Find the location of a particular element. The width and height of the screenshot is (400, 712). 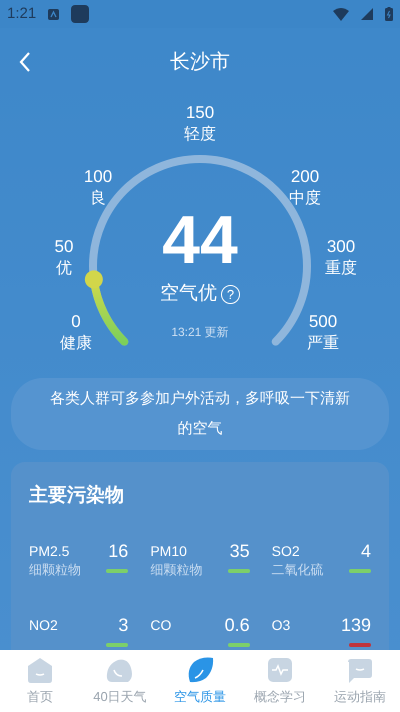

nav-tab: 概念学习 is located at coordinates (280, 681).